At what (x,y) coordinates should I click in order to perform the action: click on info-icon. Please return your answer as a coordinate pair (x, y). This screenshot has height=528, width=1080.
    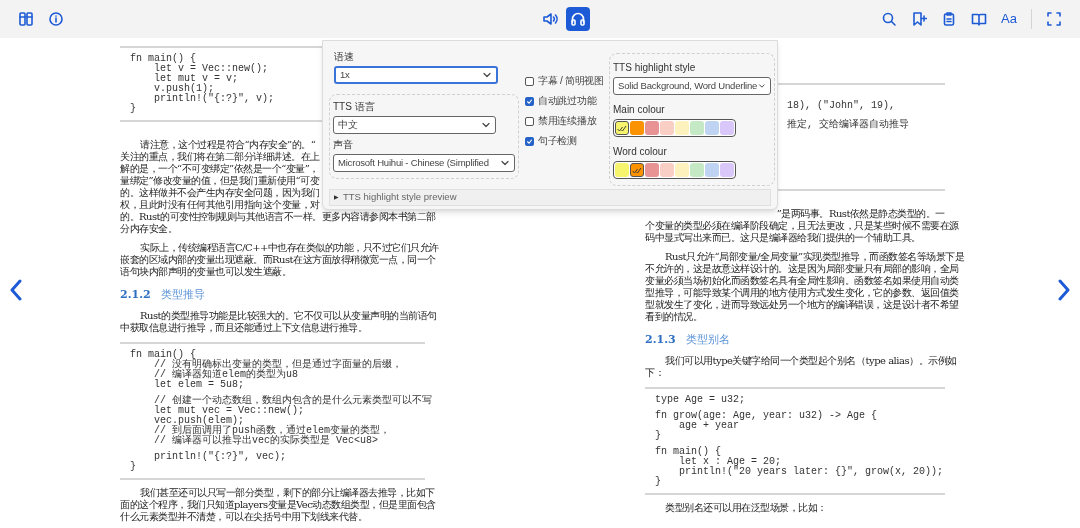
    Looking at the image, I should click on (56, 19).